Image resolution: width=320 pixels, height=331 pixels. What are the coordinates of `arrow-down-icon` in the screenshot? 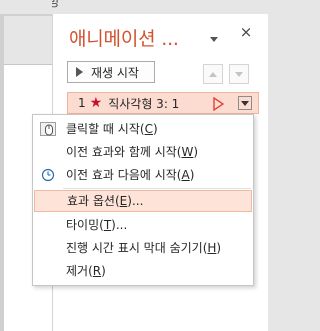 It's located at (239, 74).